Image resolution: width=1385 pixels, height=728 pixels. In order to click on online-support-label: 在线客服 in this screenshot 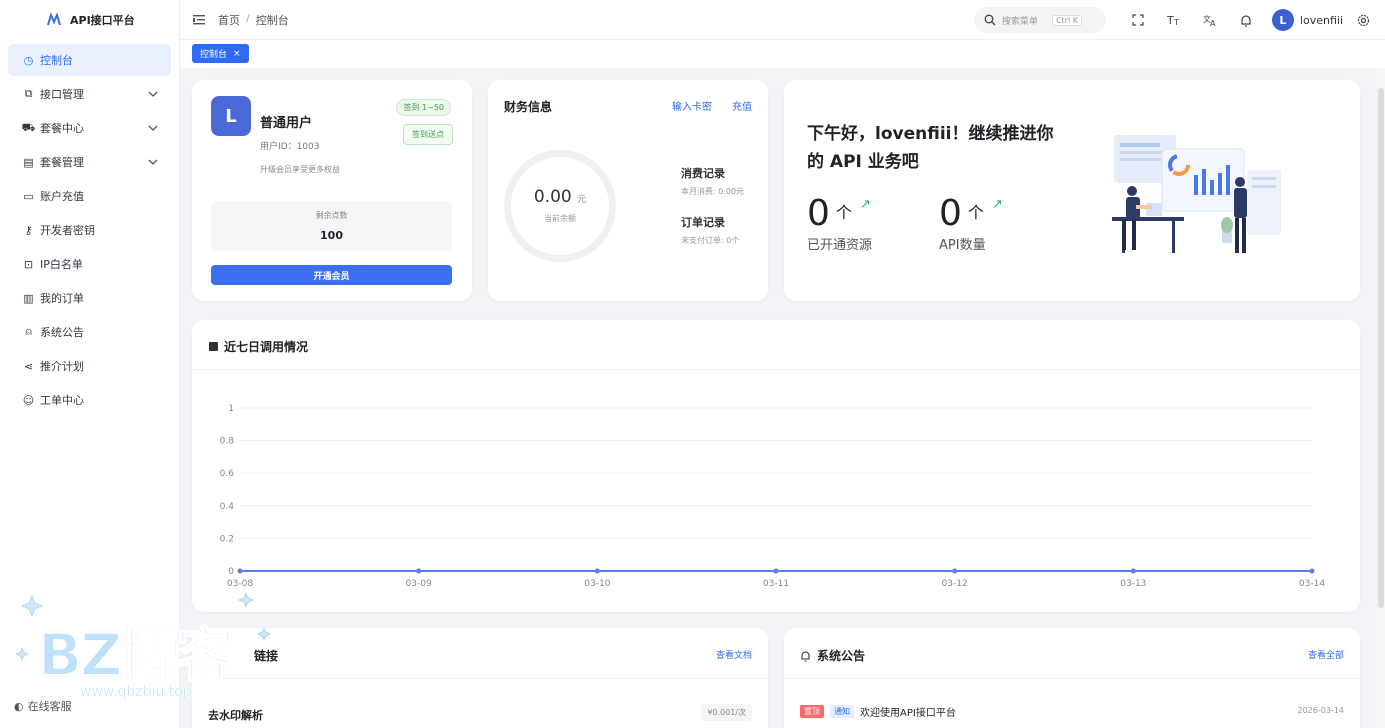, I will do `click(49, 706)`.